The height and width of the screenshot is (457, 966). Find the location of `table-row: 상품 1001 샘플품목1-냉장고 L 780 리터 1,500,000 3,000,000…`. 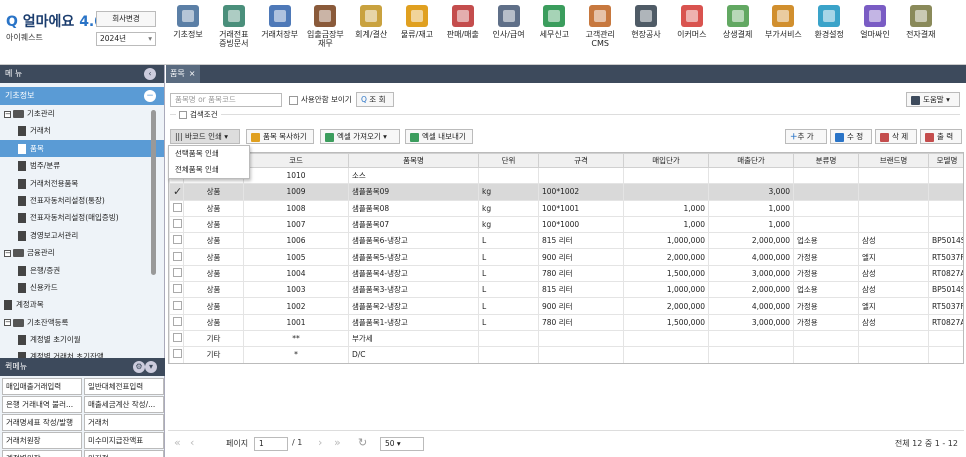

table-row: 상품 1001 샘플품목1-냉장고 L 780 리터 1,500,000 3,000,000… is located at coordinates (566, 322).